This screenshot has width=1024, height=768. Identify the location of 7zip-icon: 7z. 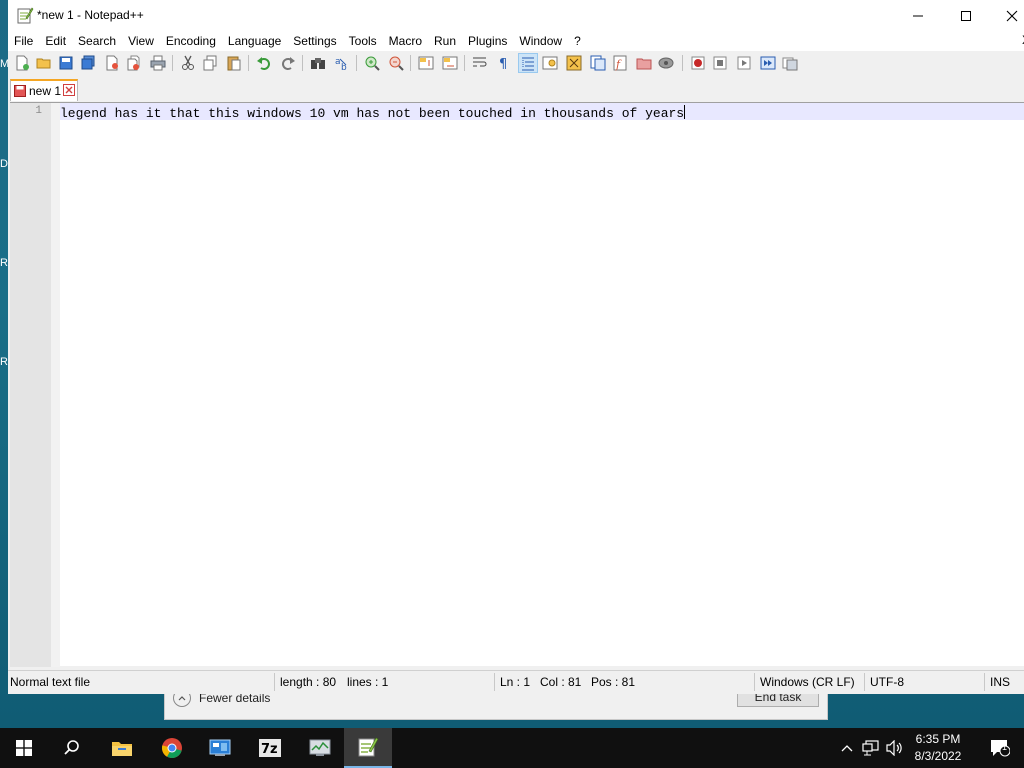
(270, 748).